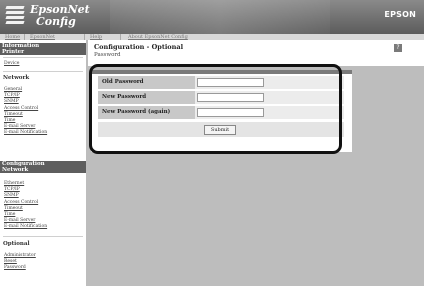 The image size is (424, 286). Describe the element at coordinates (220, 17) in the screenshot. I see `header-decoration` at that location.